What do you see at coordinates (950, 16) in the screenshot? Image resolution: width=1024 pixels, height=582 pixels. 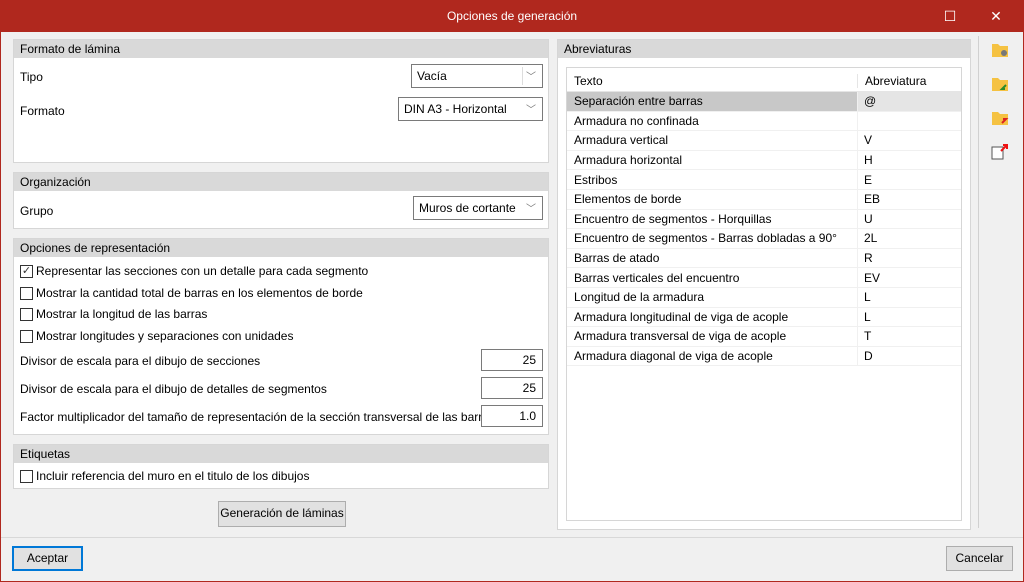 I see `maximize-icon: ☐` at bounding box center [950, 16].